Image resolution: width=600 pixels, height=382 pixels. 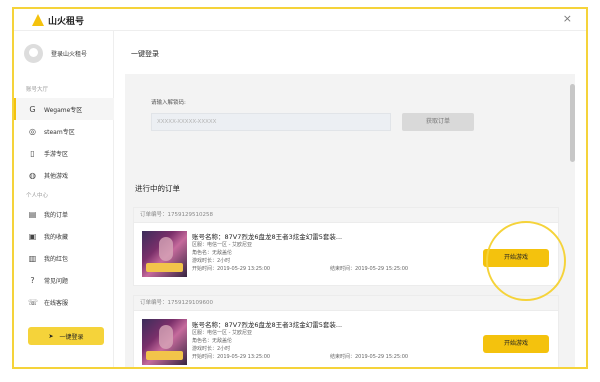 I want to click on sidebar-item-label: steam专区, so click(x=59, y=132).